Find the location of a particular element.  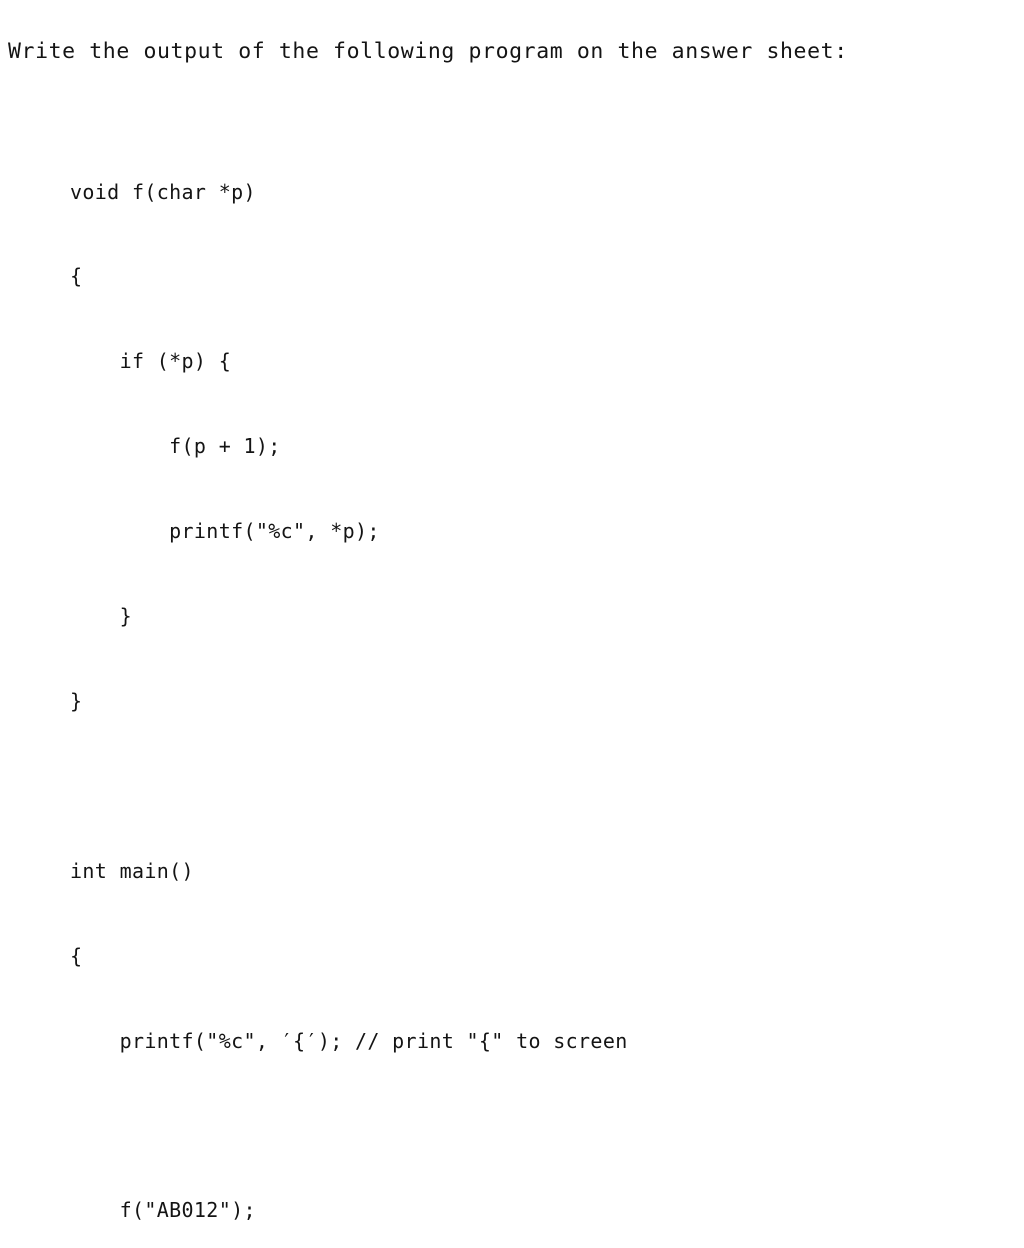

code-line: f("AB012"); is located at coordinates (163, 1210).